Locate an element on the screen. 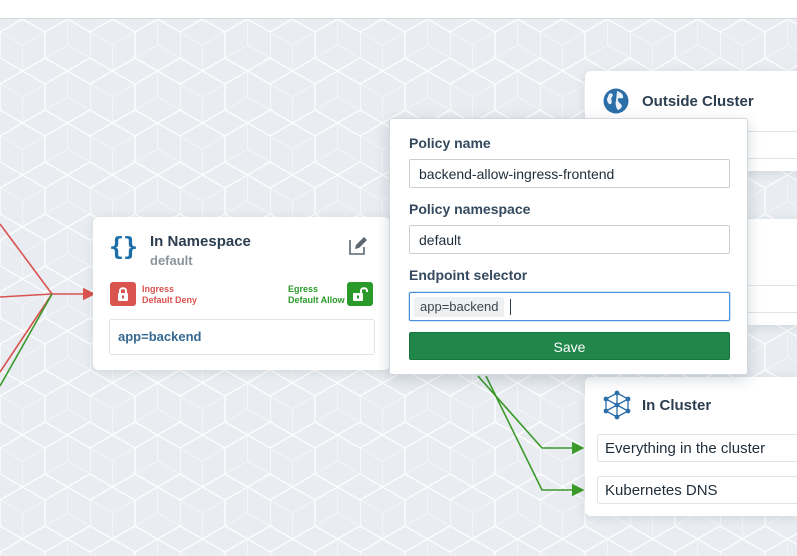 Image resolution: width=797 pixels, height=556 pixels. outside-cluster-title: Outside Cluster is located at coordinates (698, 101).